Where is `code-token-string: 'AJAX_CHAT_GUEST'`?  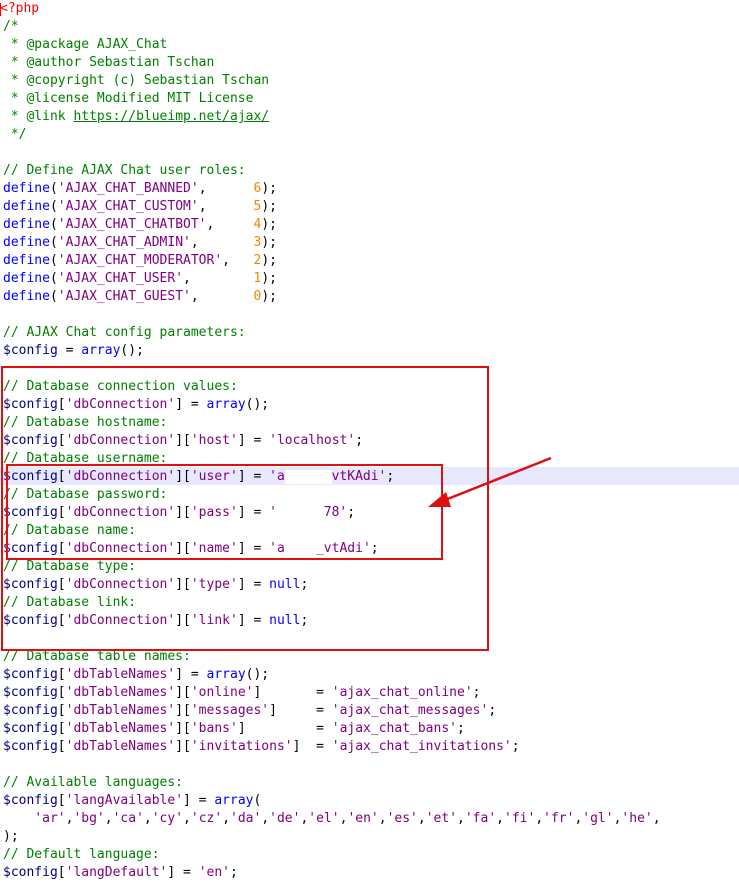
code-token-string: 'AJAX_CHAT_GUEST' is located at coordinates (124, 296).